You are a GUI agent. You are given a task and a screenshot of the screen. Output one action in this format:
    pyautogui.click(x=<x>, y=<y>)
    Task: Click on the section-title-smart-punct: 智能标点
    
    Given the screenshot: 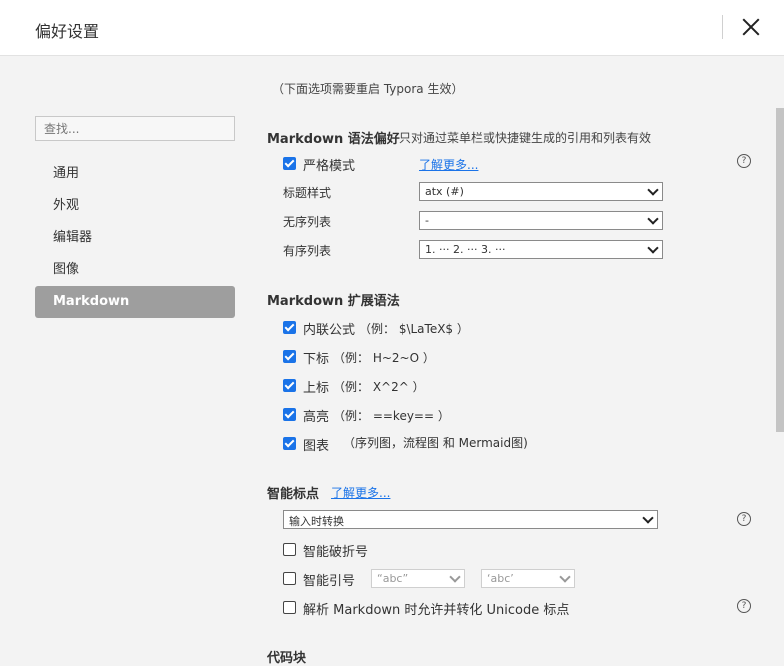 What is the action you would take?
    pyautogui.click(x=293, y=494)
    